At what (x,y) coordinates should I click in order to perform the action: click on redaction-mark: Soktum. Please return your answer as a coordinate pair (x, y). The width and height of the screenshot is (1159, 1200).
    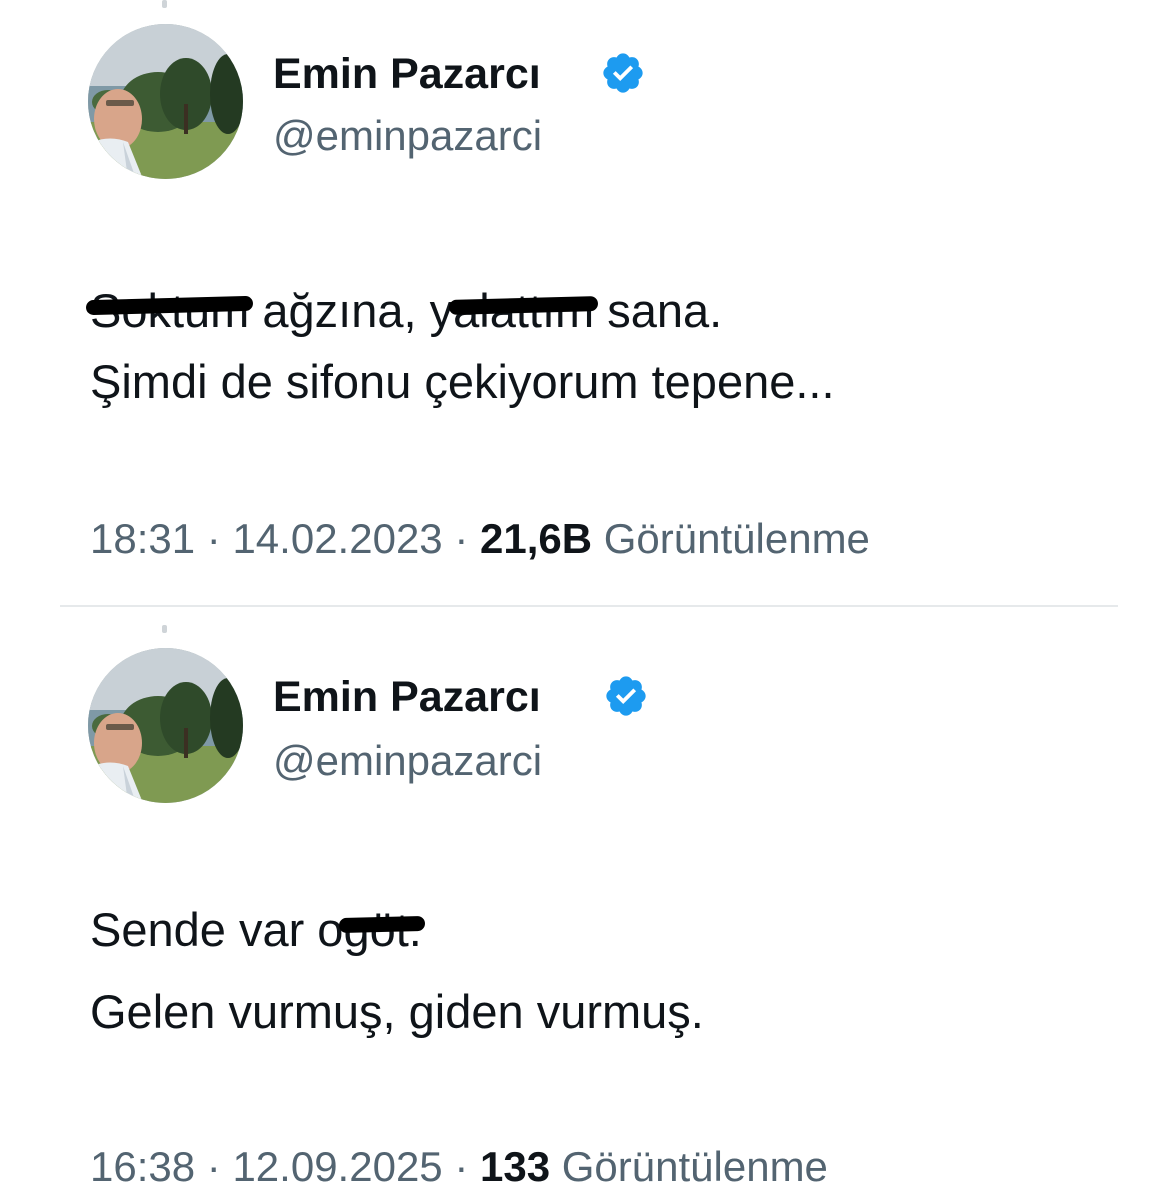
    Looking at the image, I should click on (169, 310).